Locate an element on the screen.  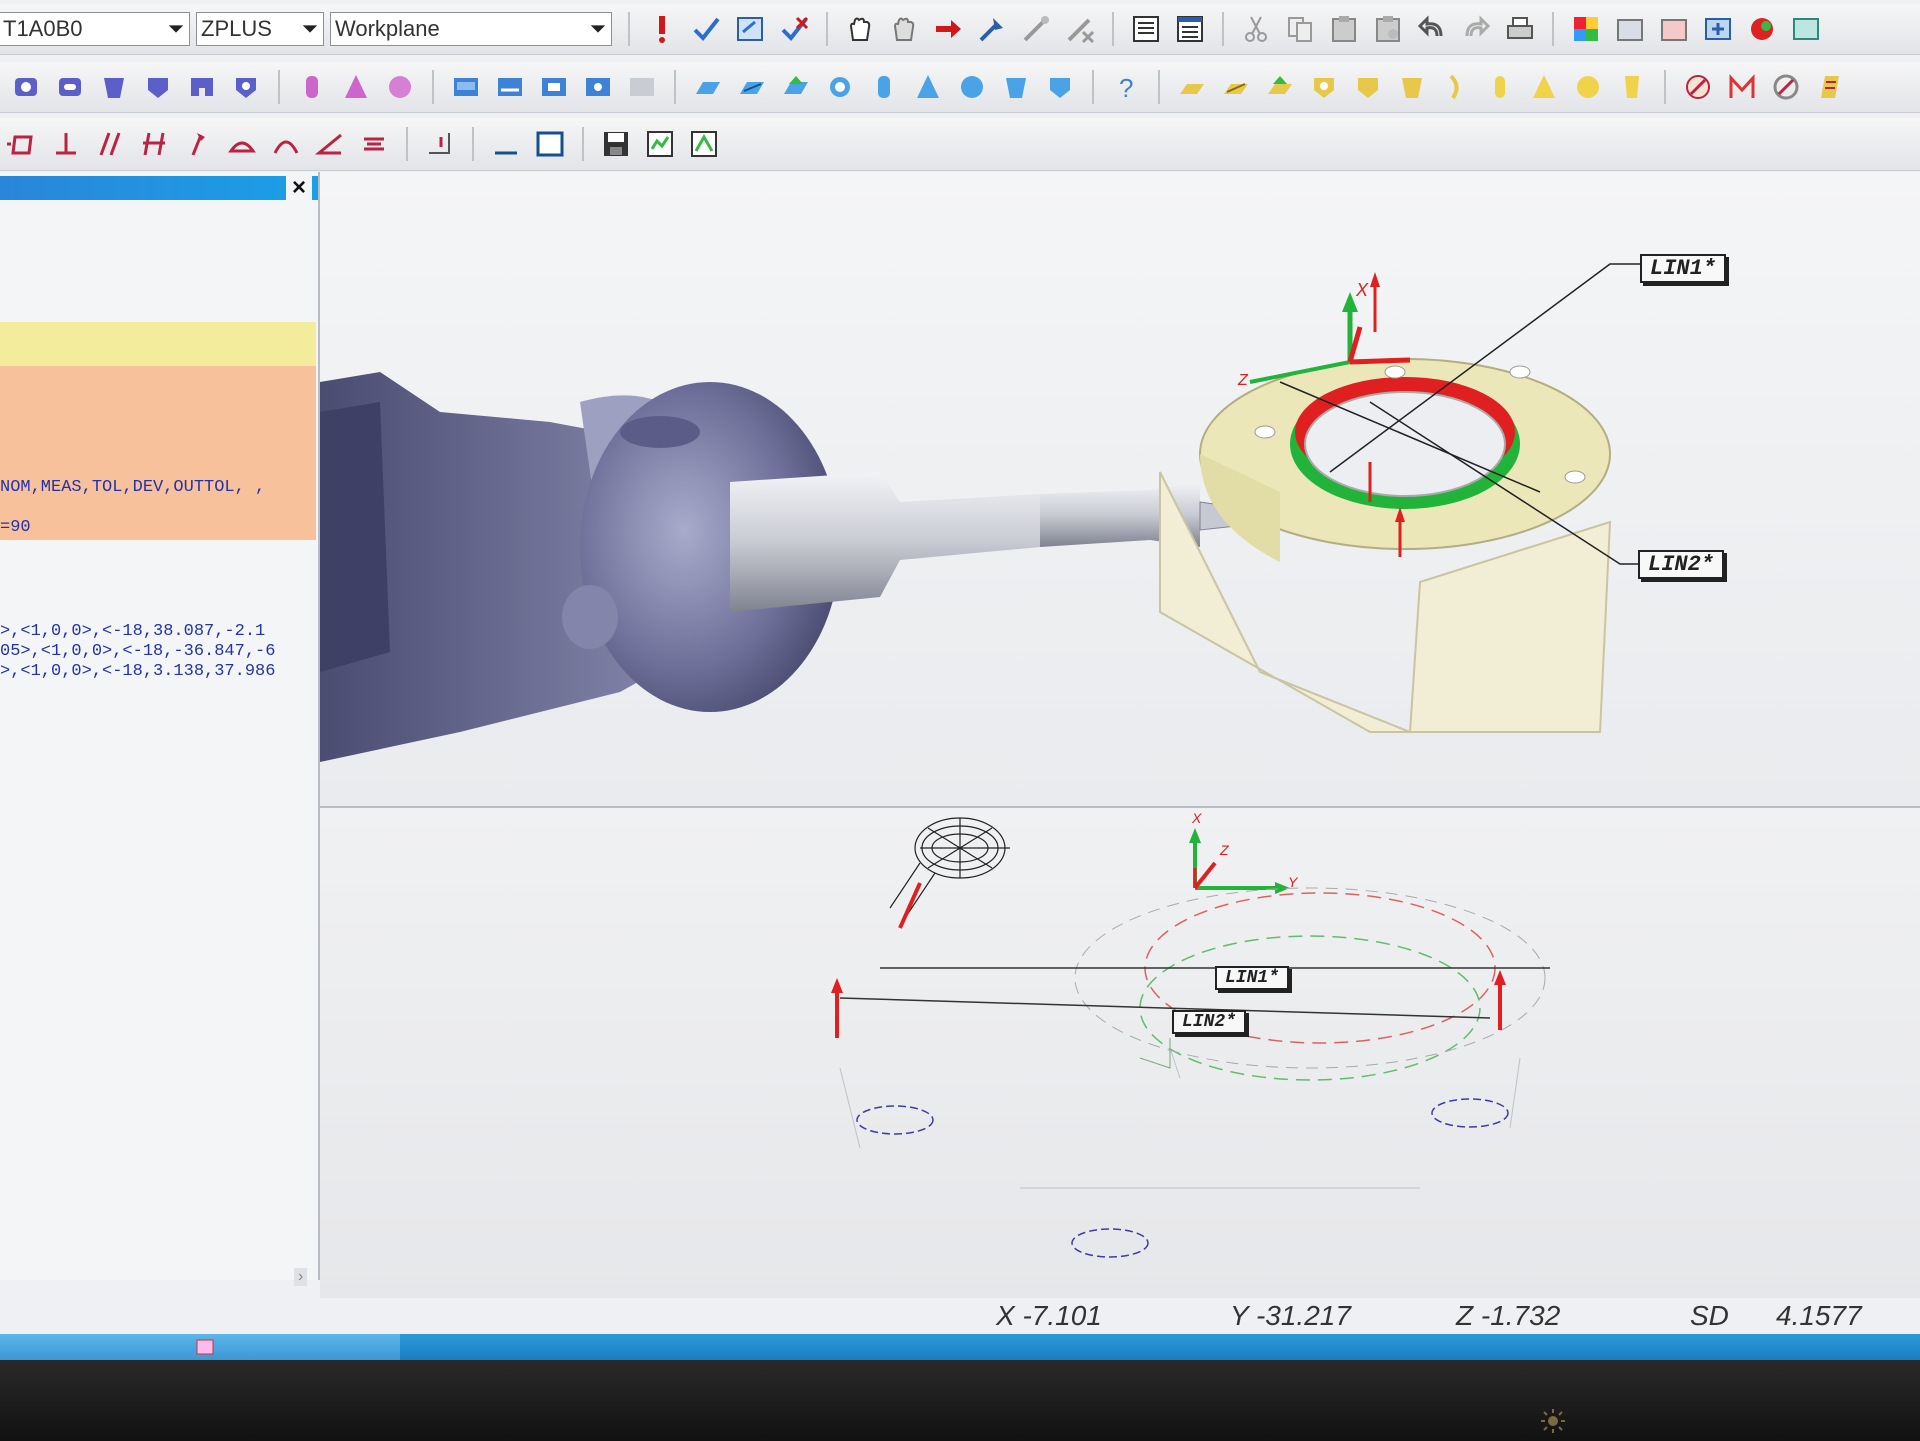
circle-icon is located at coordinates (26, 87).